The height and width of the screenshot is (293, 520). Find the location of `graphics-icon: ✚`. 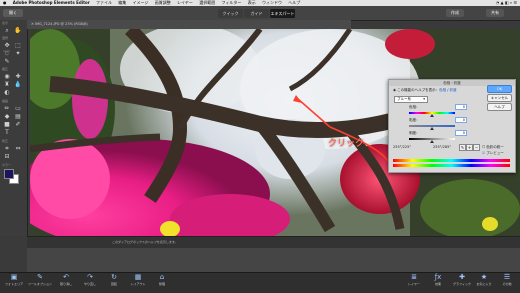

graphics-icon: ✚ is located at coordinates (462, 277).